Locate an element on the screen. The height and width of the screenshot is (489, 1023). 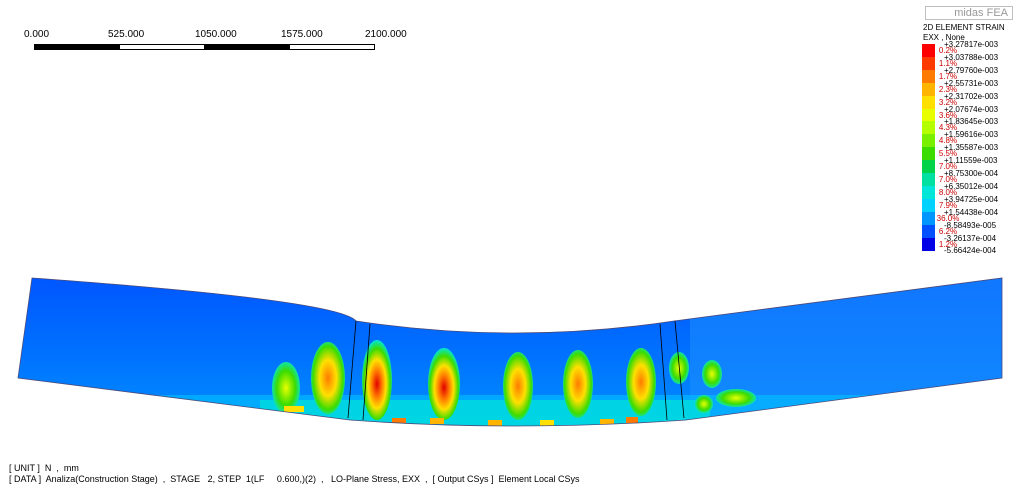
footer-unit: [ UNIT ] N , mm is located at coordinates (44, 468).